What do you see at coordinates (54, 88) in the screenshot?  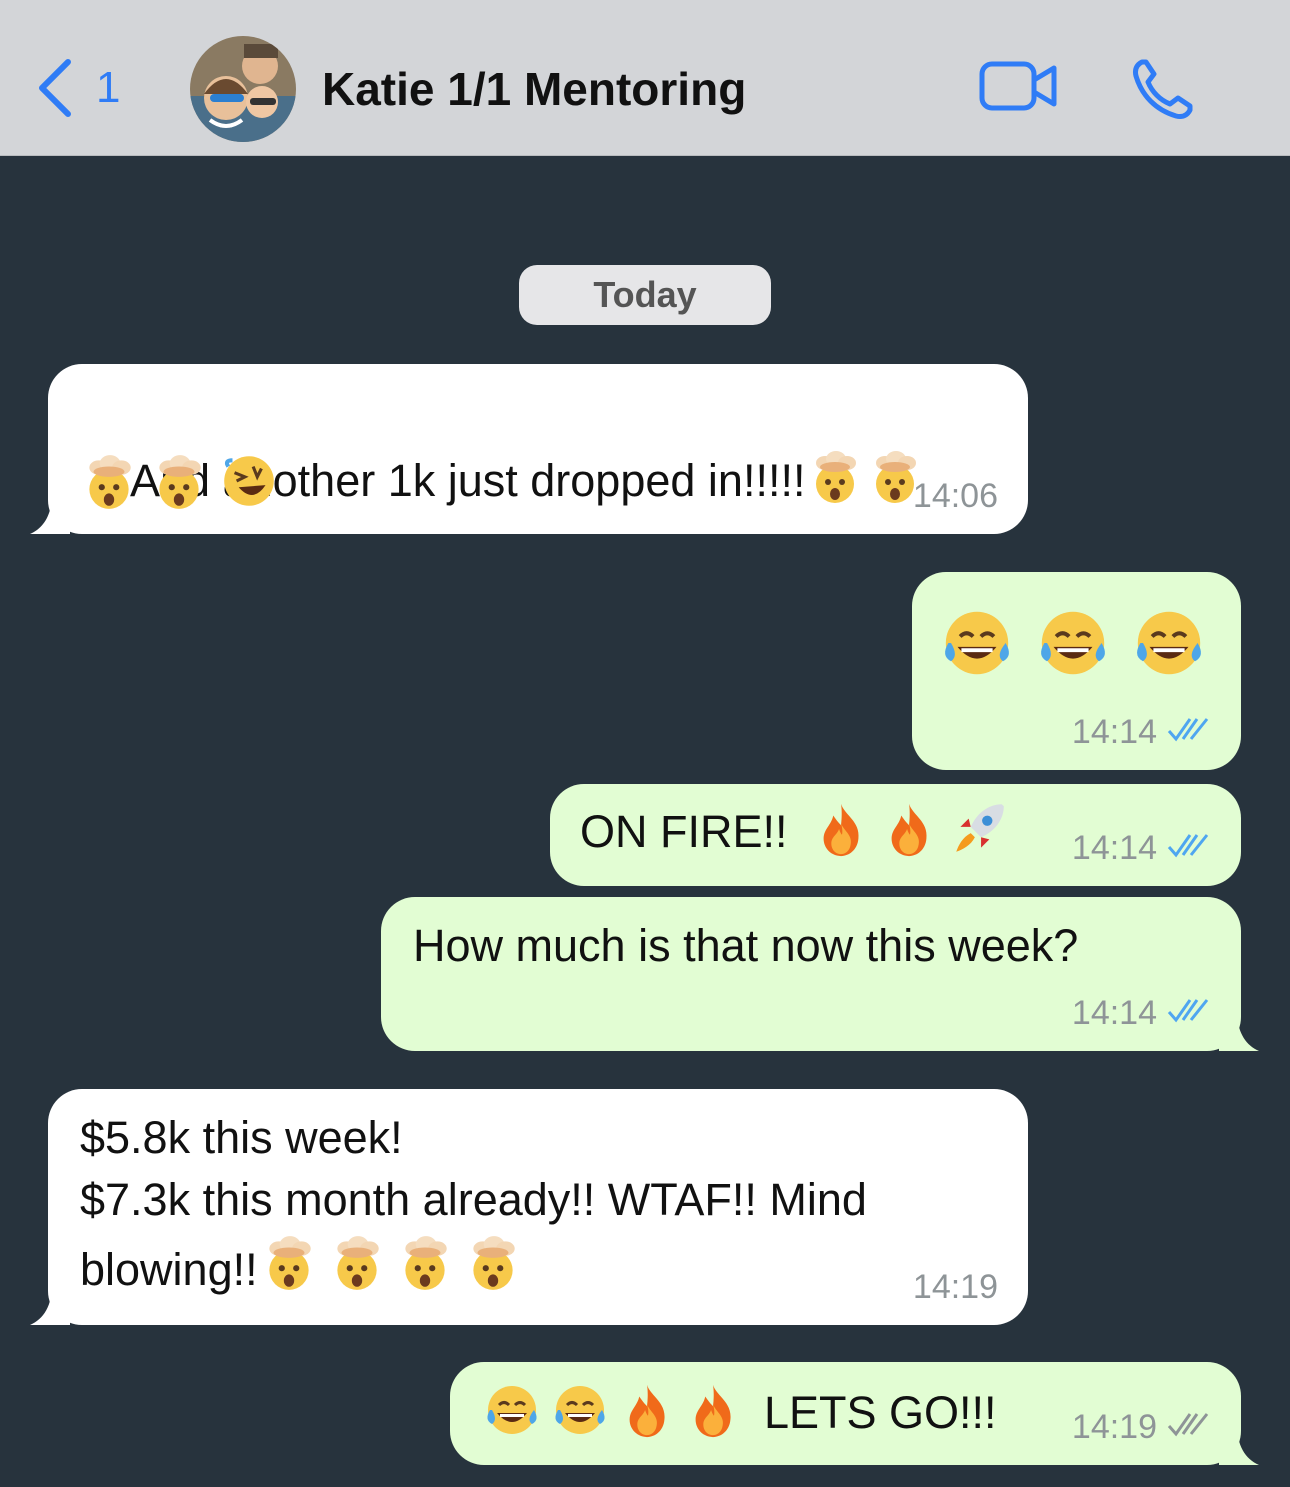 I see `chevron-left-icon` at bounding box center [54, 88].